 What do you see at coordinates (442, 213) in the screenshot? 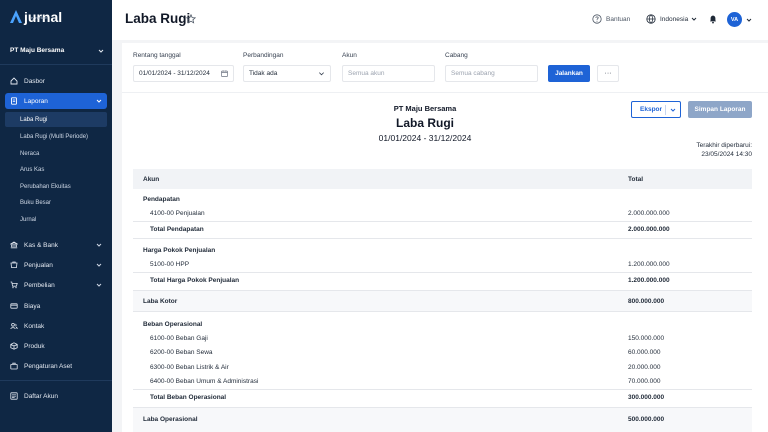
I see `table-row: 4100-00 Penjualan 2.000.000.000` at bounding box center [442, 213].